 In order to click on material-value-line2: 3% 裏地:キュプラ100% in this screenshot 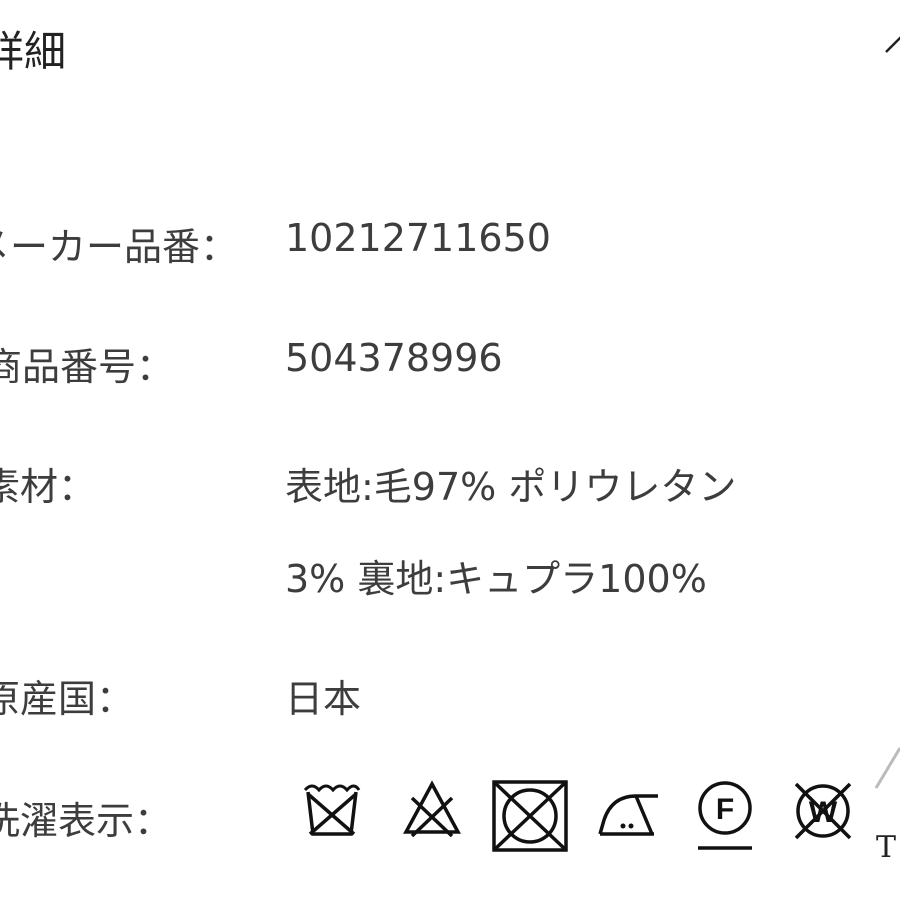, I will do `click(496, 579)`.